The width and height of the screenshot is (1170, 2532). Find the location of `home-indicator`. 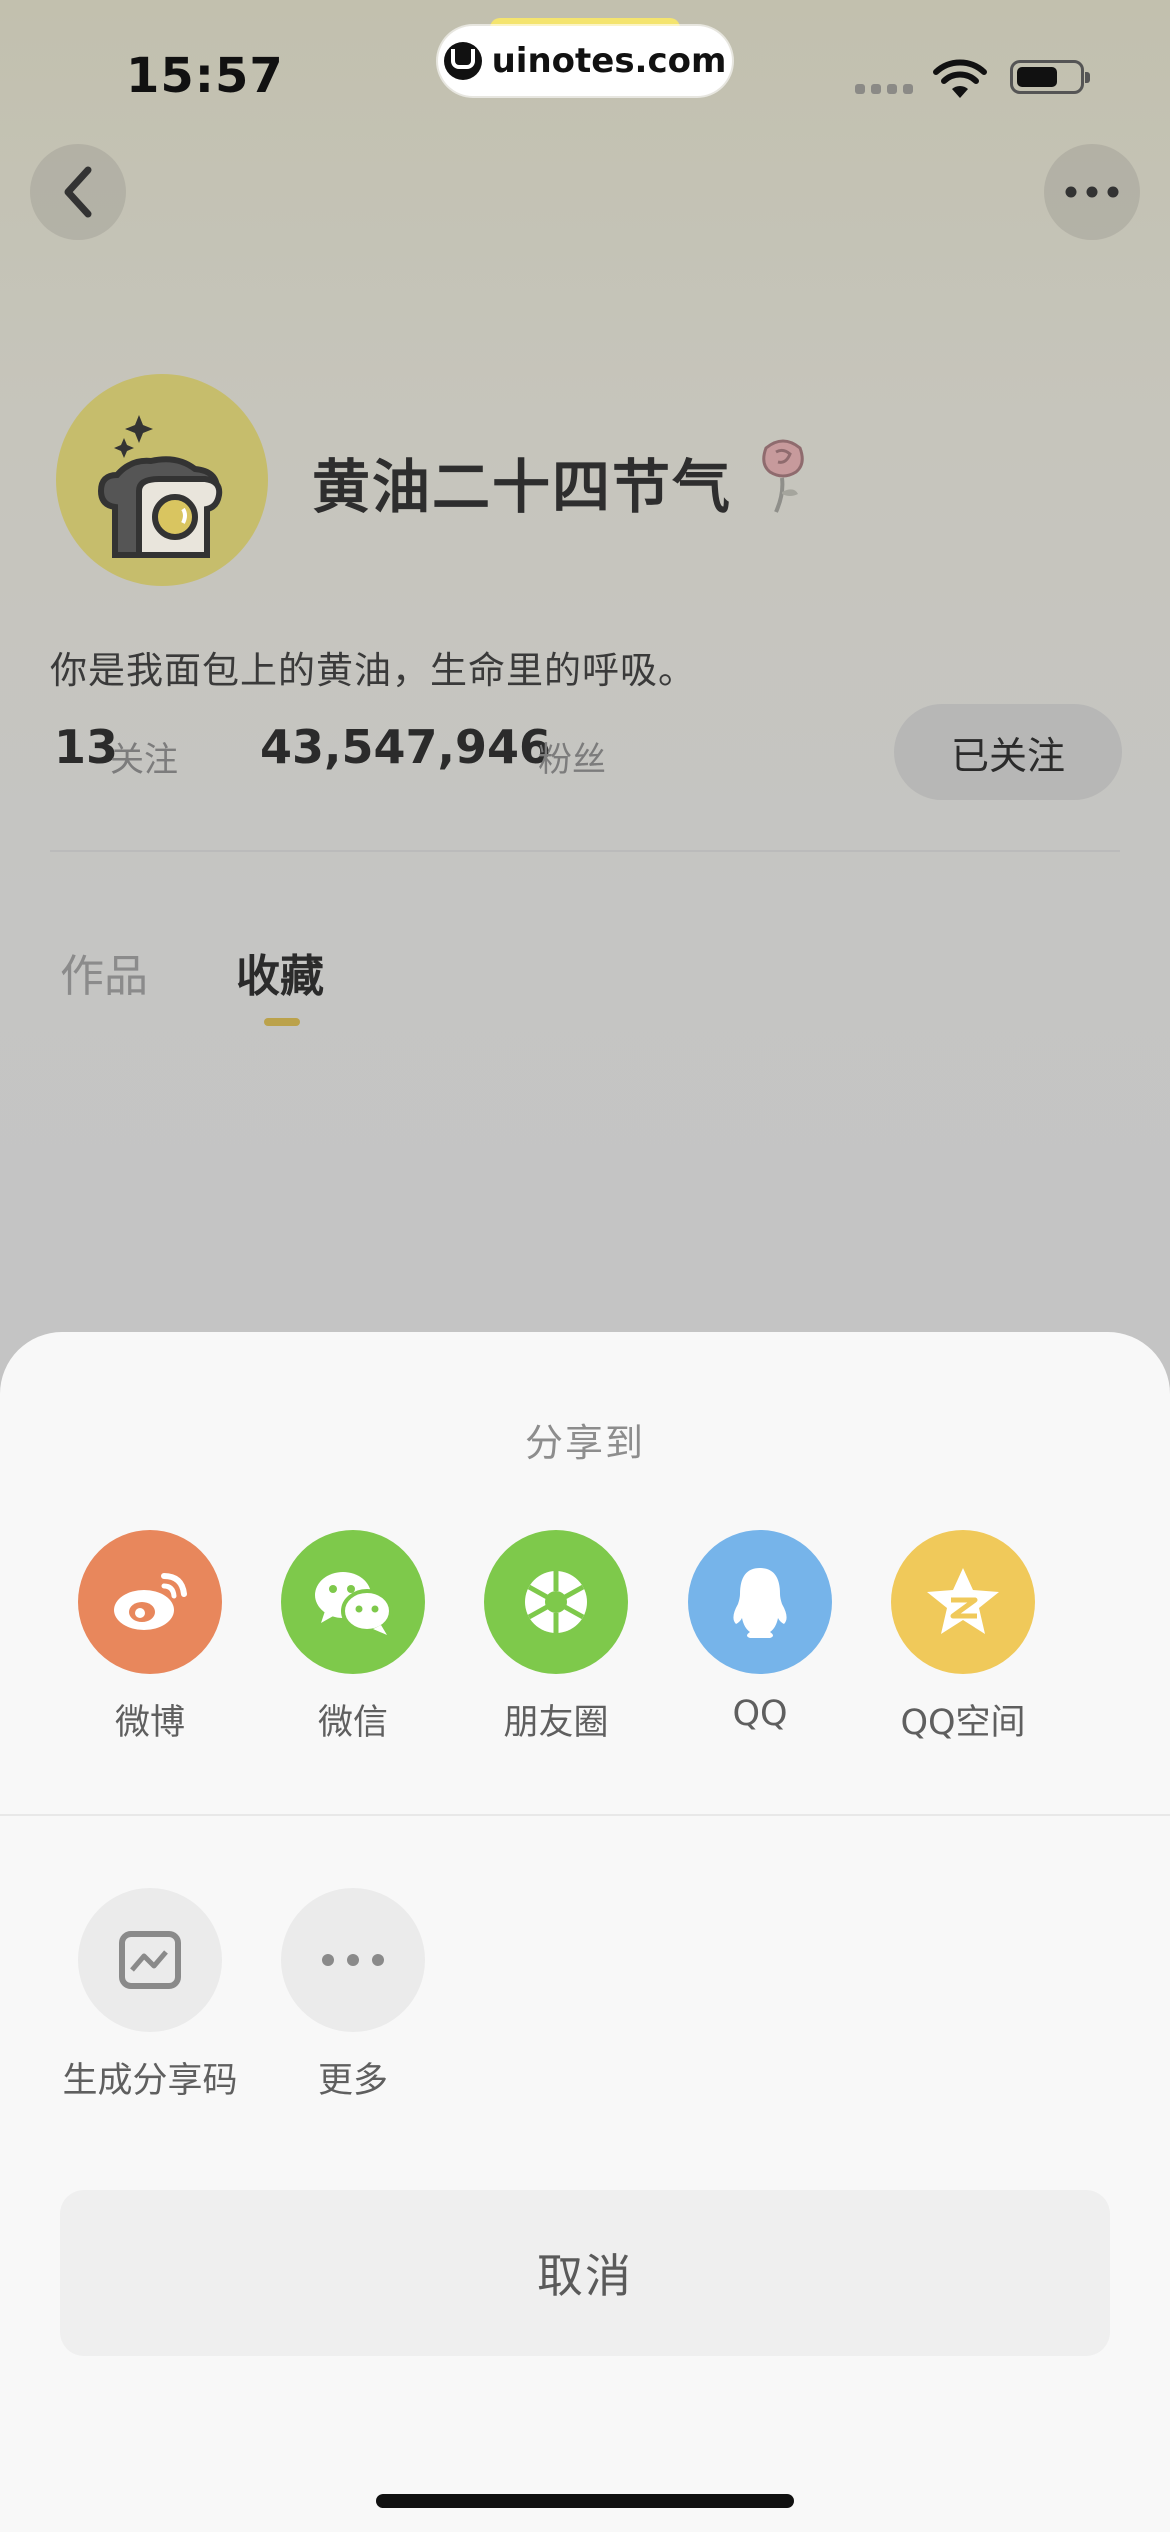

home-indicator is located at coordinates (585, 2501).